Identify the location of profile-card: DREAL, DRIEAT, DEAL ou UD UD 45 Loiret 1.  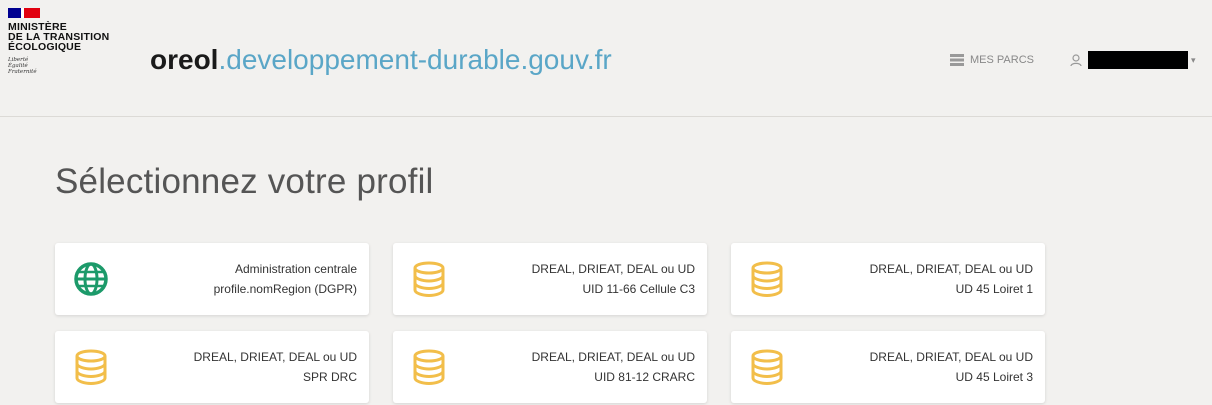
(888, 279).